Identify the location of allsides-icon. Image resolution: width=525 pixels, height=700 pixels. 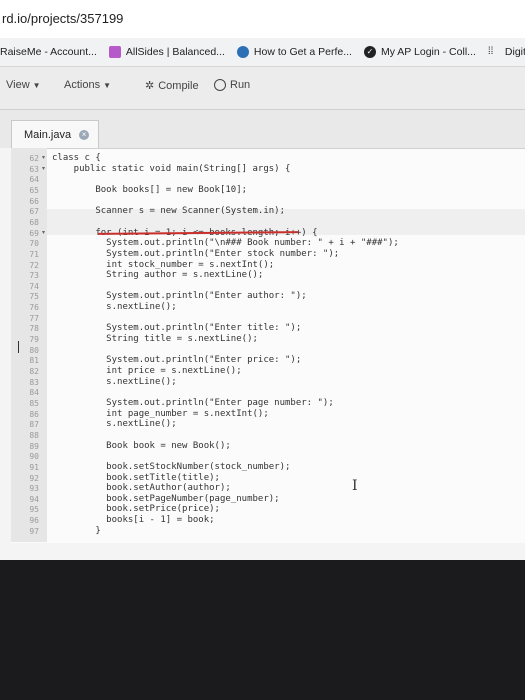
(114, 52).